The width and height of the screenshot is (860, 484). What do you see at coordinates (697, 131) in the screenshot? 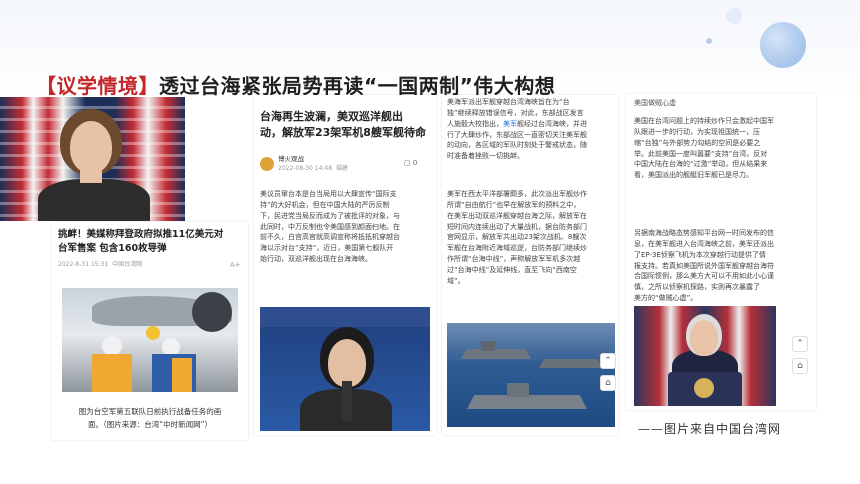
I see `body-line: 队跟进一步的行动，为实现祖国统一，压` at bounding box center [697, 131].